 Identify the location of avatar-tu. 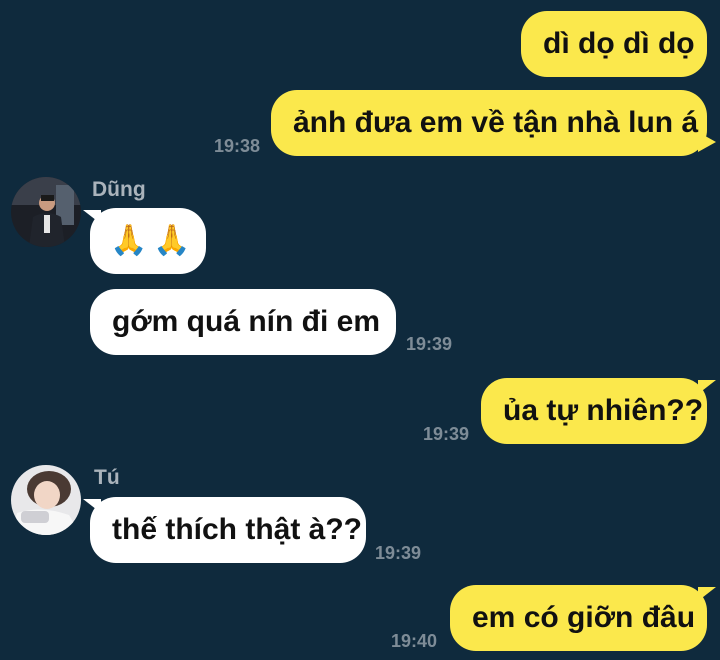
(46, 500).